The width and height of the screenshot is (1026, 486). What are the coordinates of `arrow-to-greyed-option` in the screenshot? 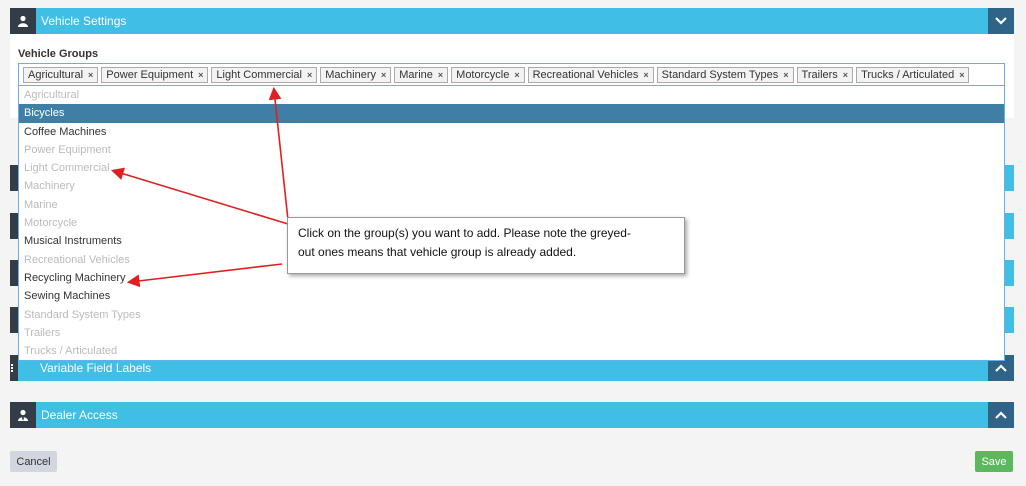 It's located at (199, 196).